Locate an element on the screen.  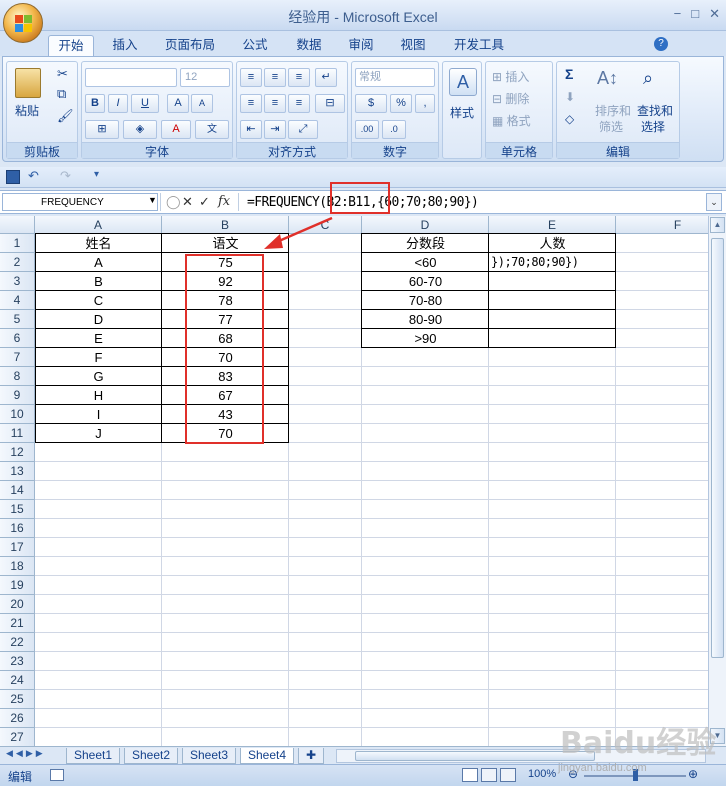
cell-a4: C is located at coordinates (98, 300).